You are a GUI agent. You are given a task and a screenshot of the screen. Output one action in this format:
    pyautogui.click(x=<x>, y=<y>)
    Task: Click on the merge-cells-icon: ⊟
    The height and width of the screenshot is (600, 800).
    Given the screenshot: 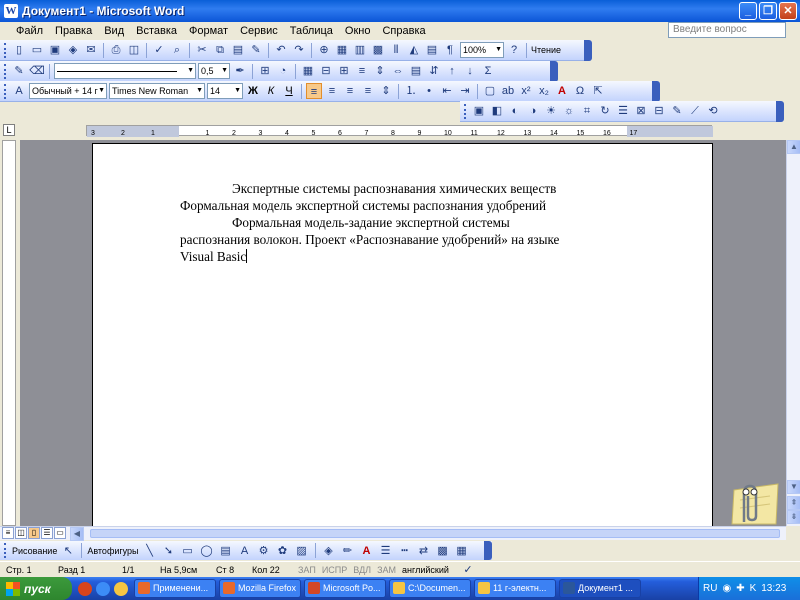 What is the action you would take?
    pyautogui.click(x=326, y=71)
    